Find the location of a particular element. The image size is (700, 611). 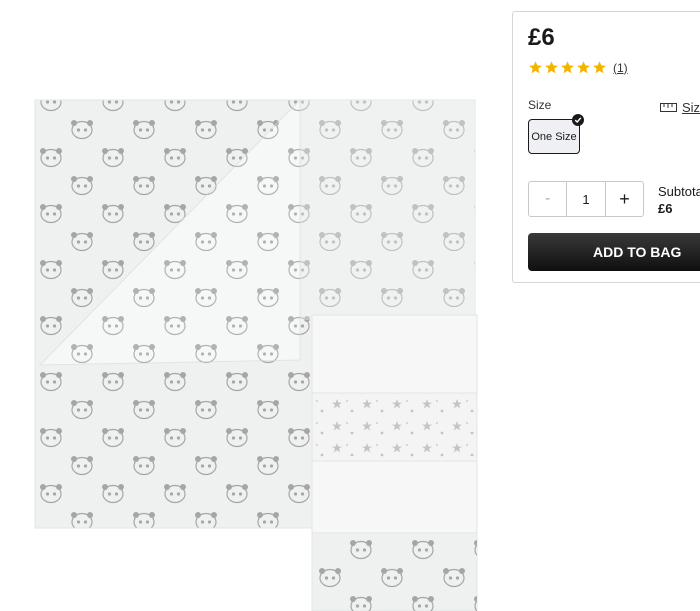

star-rating: (1) is located at coordinates (578, 67).